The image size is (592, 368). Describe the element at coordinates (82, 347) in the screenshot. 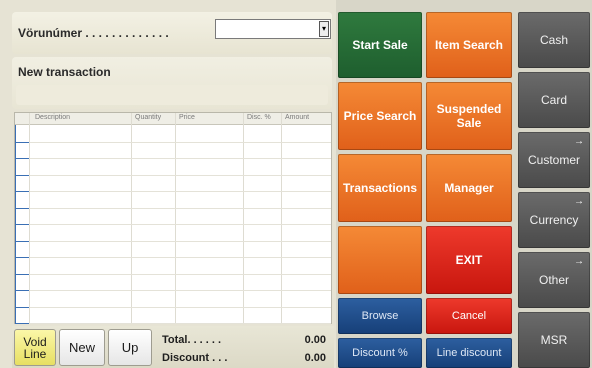

I see `new-button: New` at that location.